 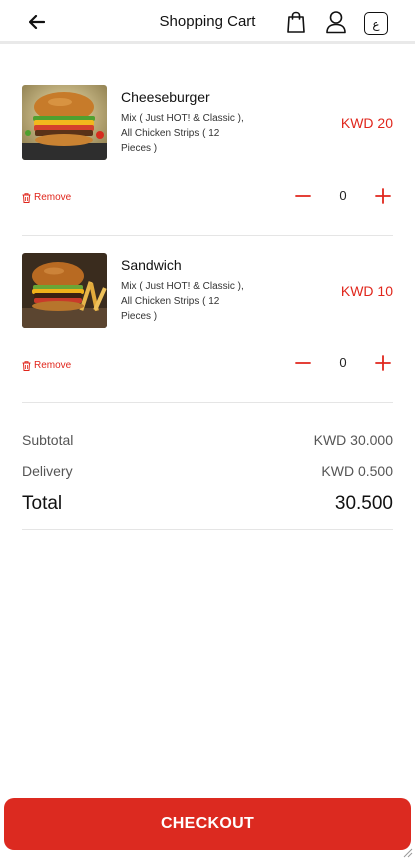 I want to click on page-title: Shopping Cart, so click(x=207, y=21).